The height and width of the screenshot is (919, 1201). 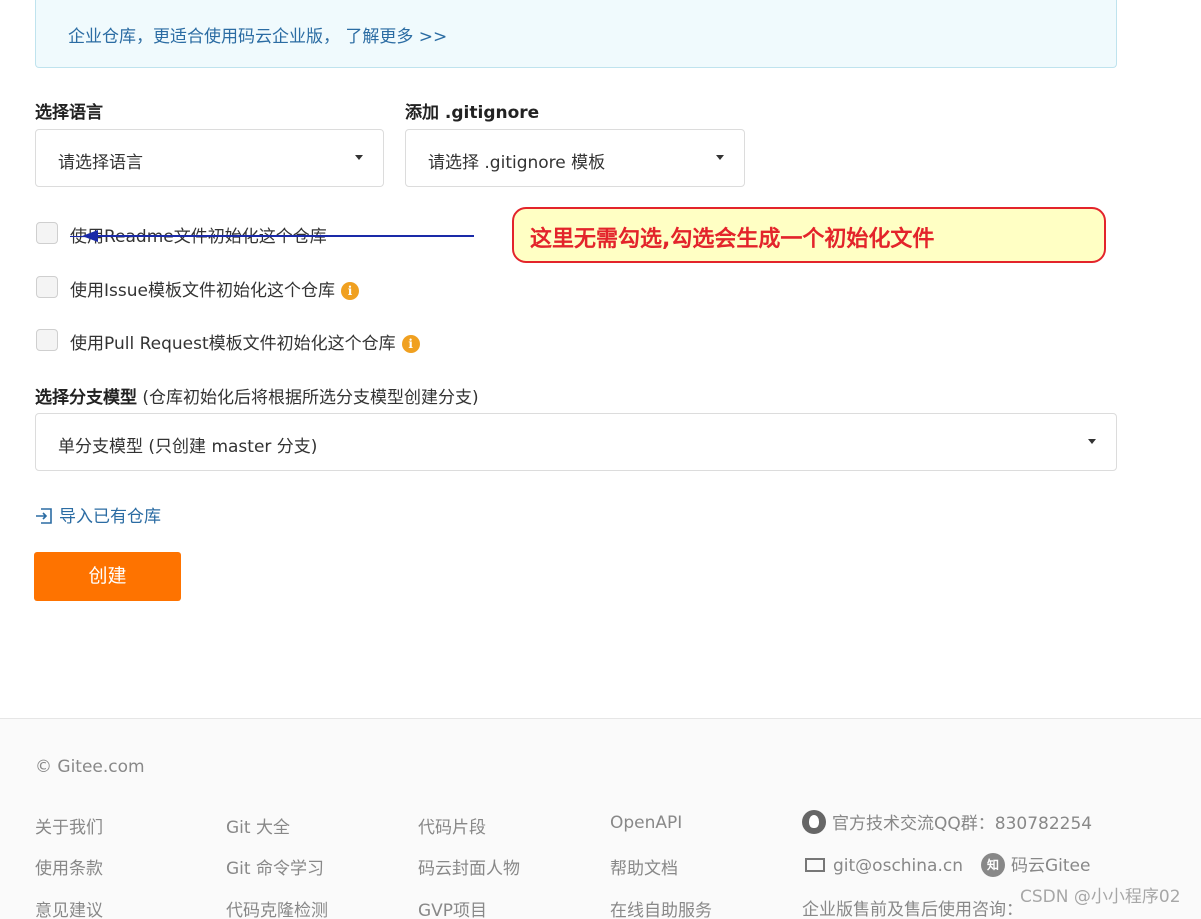 I want to click on footer-link-git-guide: Git 大全, so click(x=258, y=825).